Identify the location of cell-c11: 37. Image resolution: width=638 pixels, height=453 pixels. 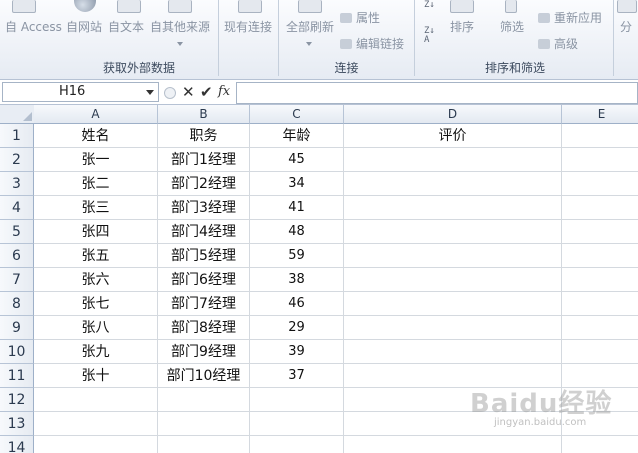
(297, 376).